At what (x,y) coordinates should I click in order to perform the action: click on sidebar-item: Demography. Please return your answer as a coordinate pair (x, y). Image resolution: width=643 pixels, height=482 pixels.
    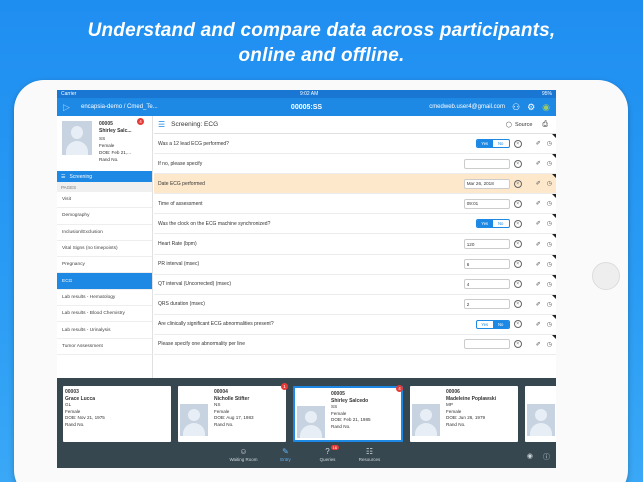
    Looking at the image, I should click on (104, 216).